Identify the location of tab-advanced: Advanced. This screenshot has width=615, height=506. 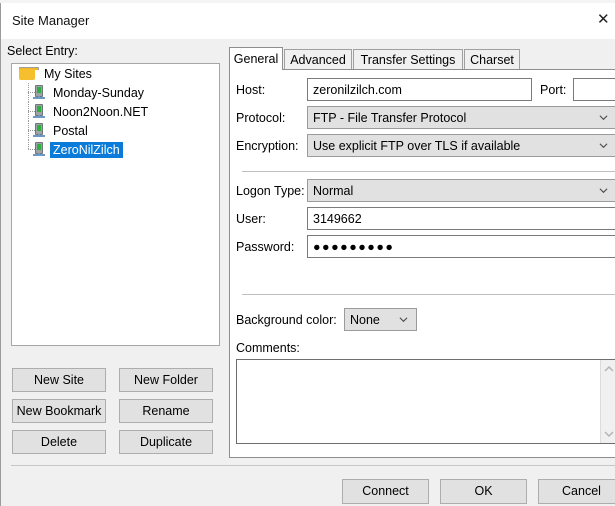
(318, 59).